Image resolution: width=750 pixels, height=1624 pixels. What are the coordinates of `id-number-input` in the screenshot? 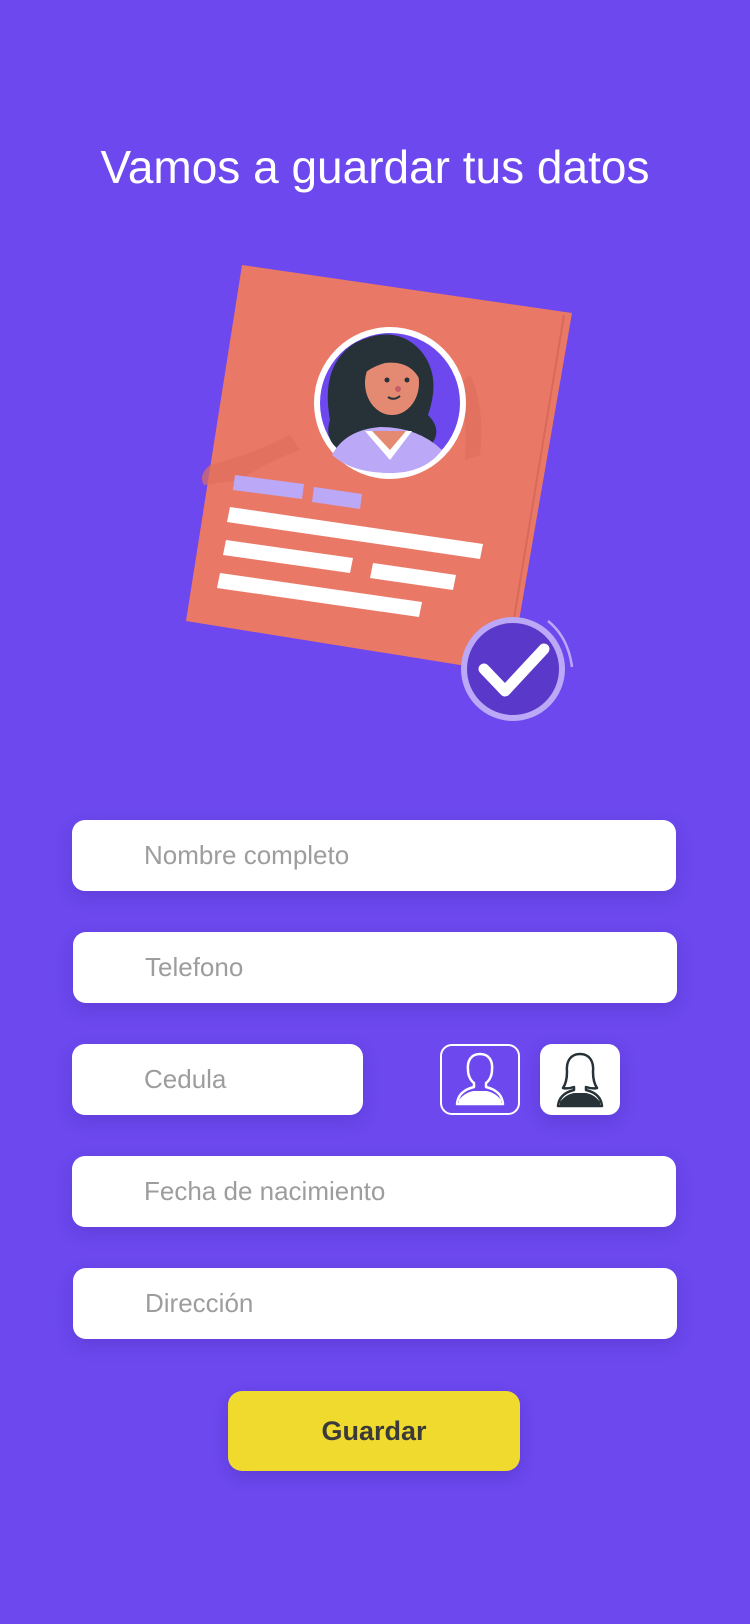 It's located at (217, 1079).